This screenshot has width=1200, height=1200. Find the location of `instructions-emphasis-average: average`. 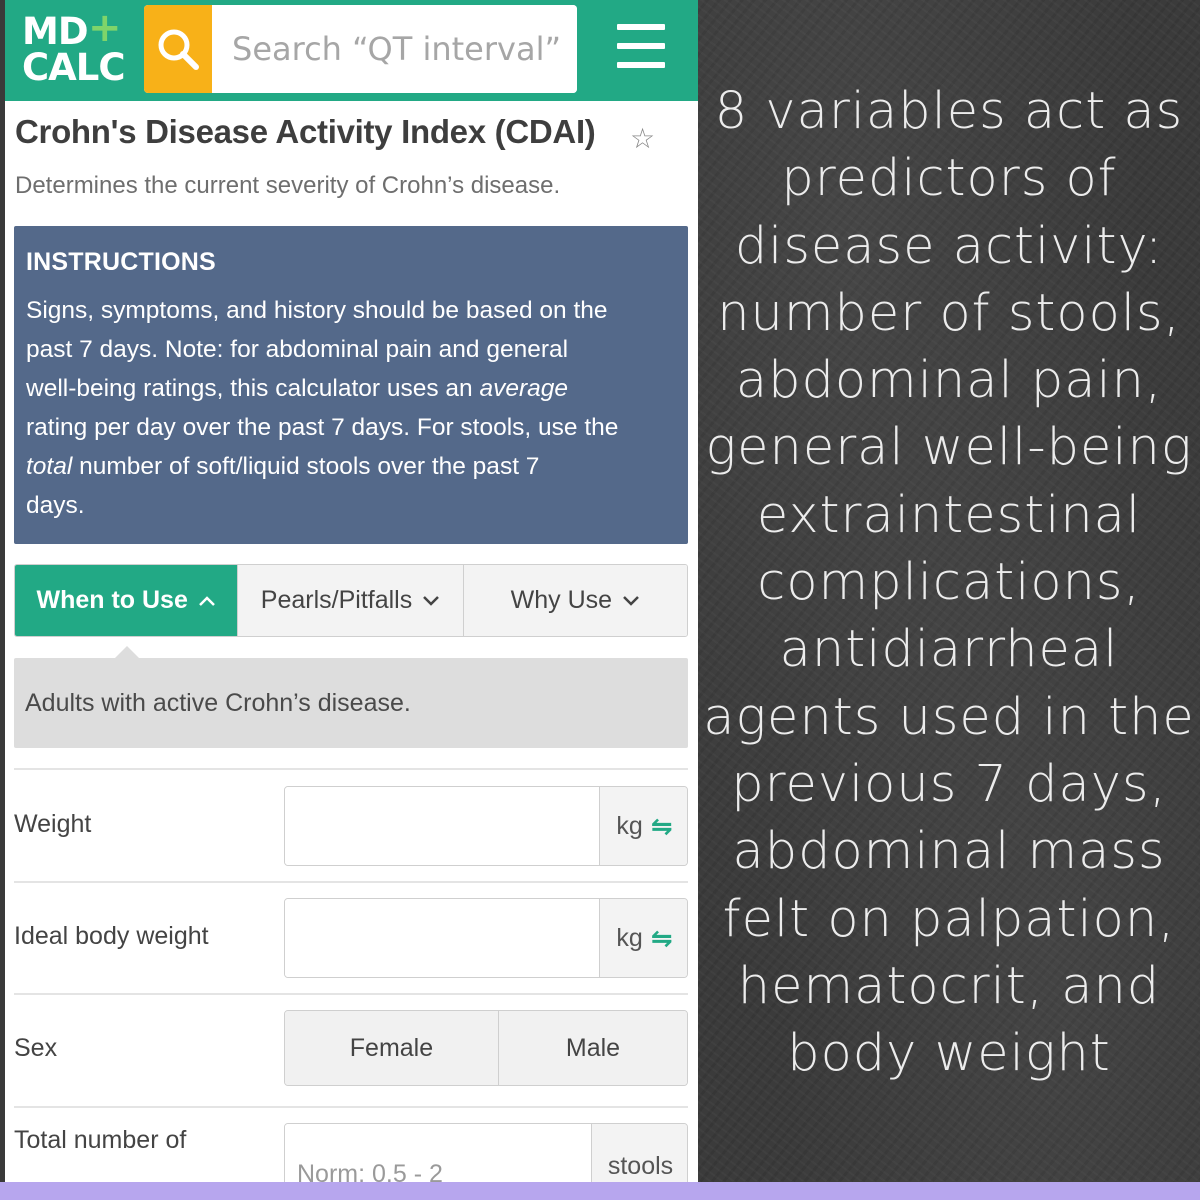

instructions-emphasis-average: average is located at coordinates (524, 388).